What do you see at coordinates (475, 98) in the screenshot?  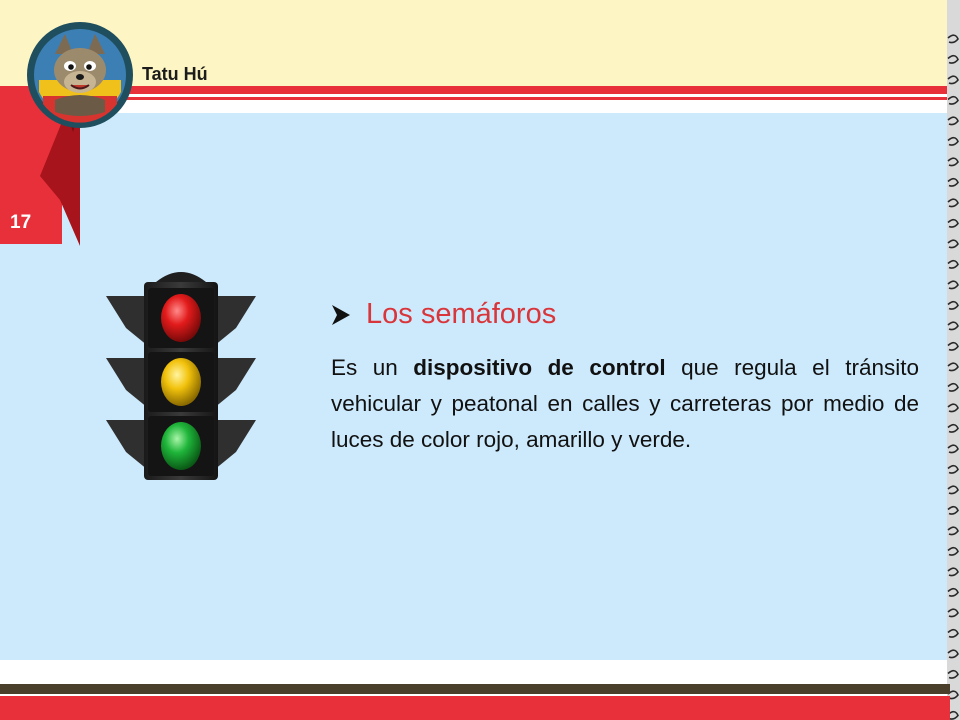 I see `header-red-thin-line` at bounding box center [475, 98].